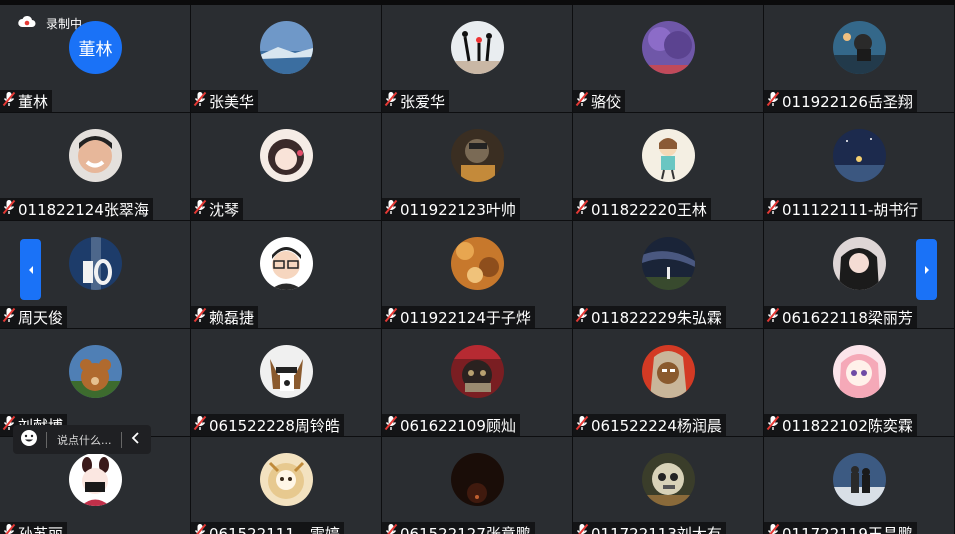 This screenshot has width=955, height=534. I want to click on participant-name-tag: 011922124于子烨, so click(458, 317).